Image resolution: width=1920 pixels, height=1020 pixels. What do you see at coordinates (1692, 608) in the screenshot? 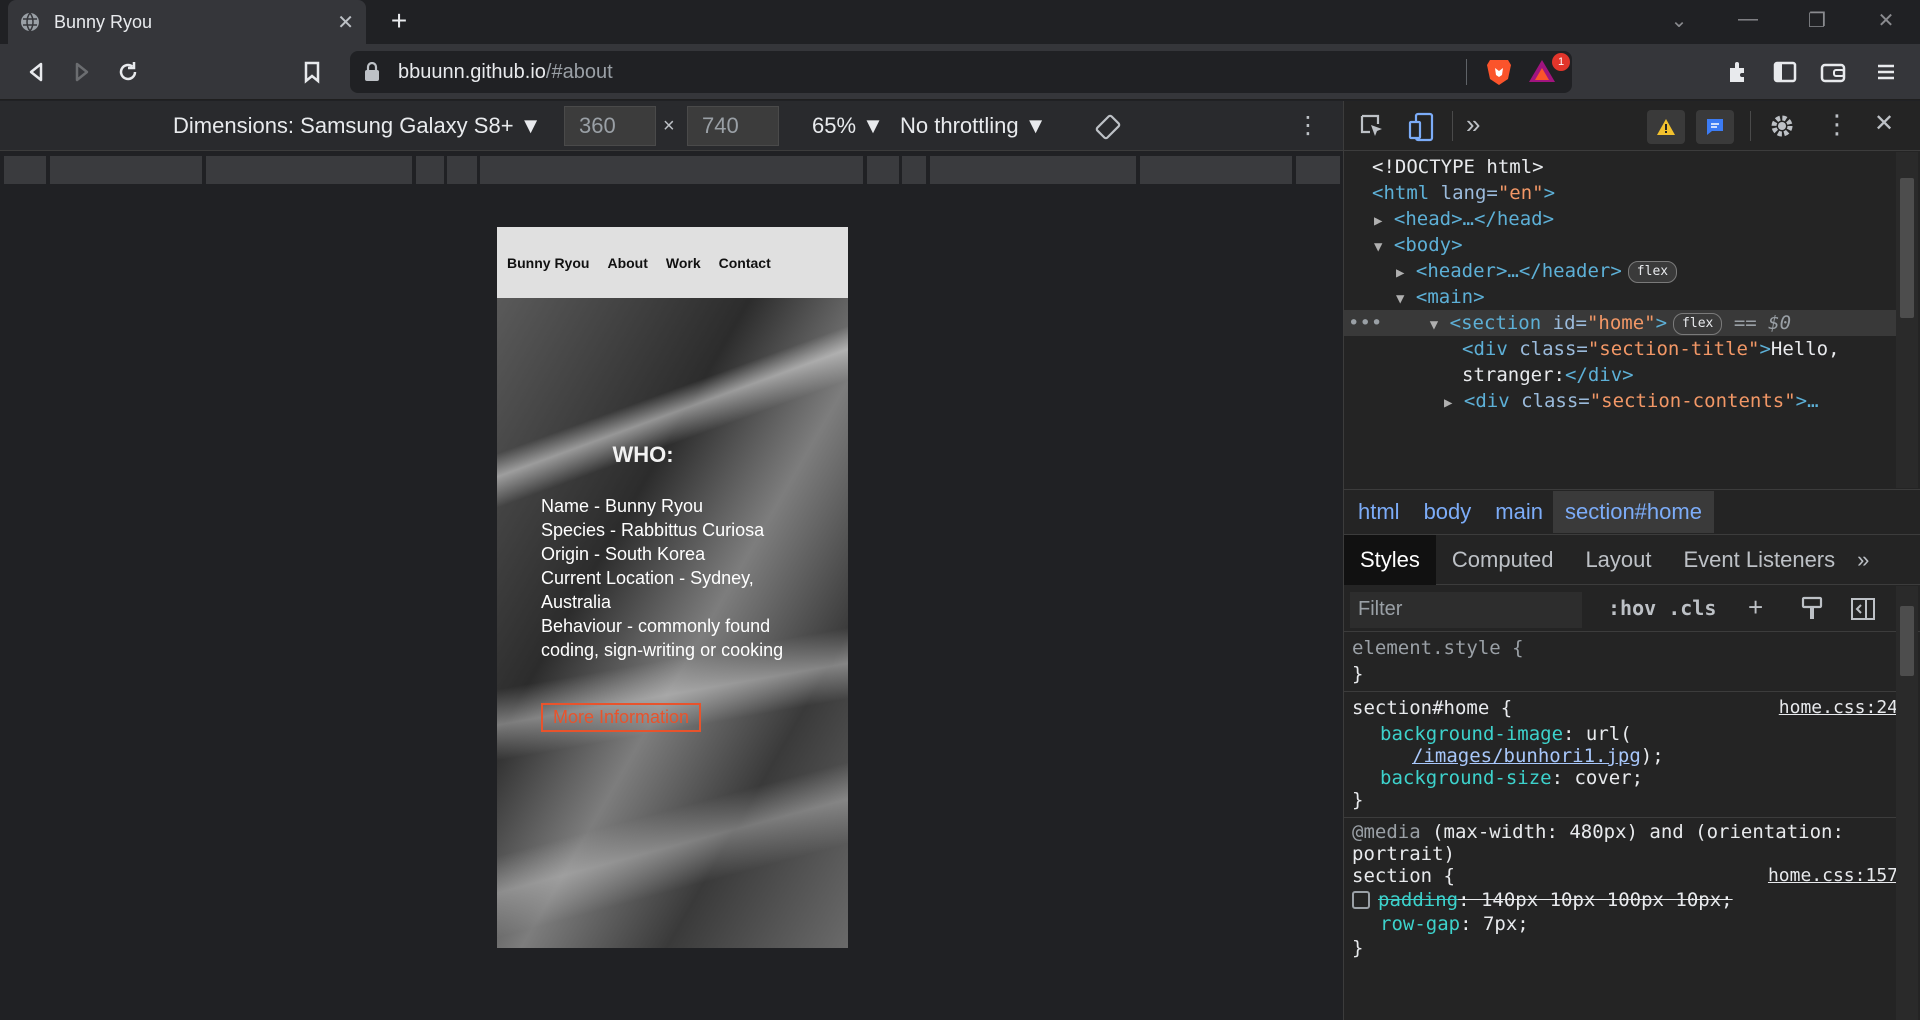
I see `cls-toggle: .cls` at bounding box center [1692, 608].